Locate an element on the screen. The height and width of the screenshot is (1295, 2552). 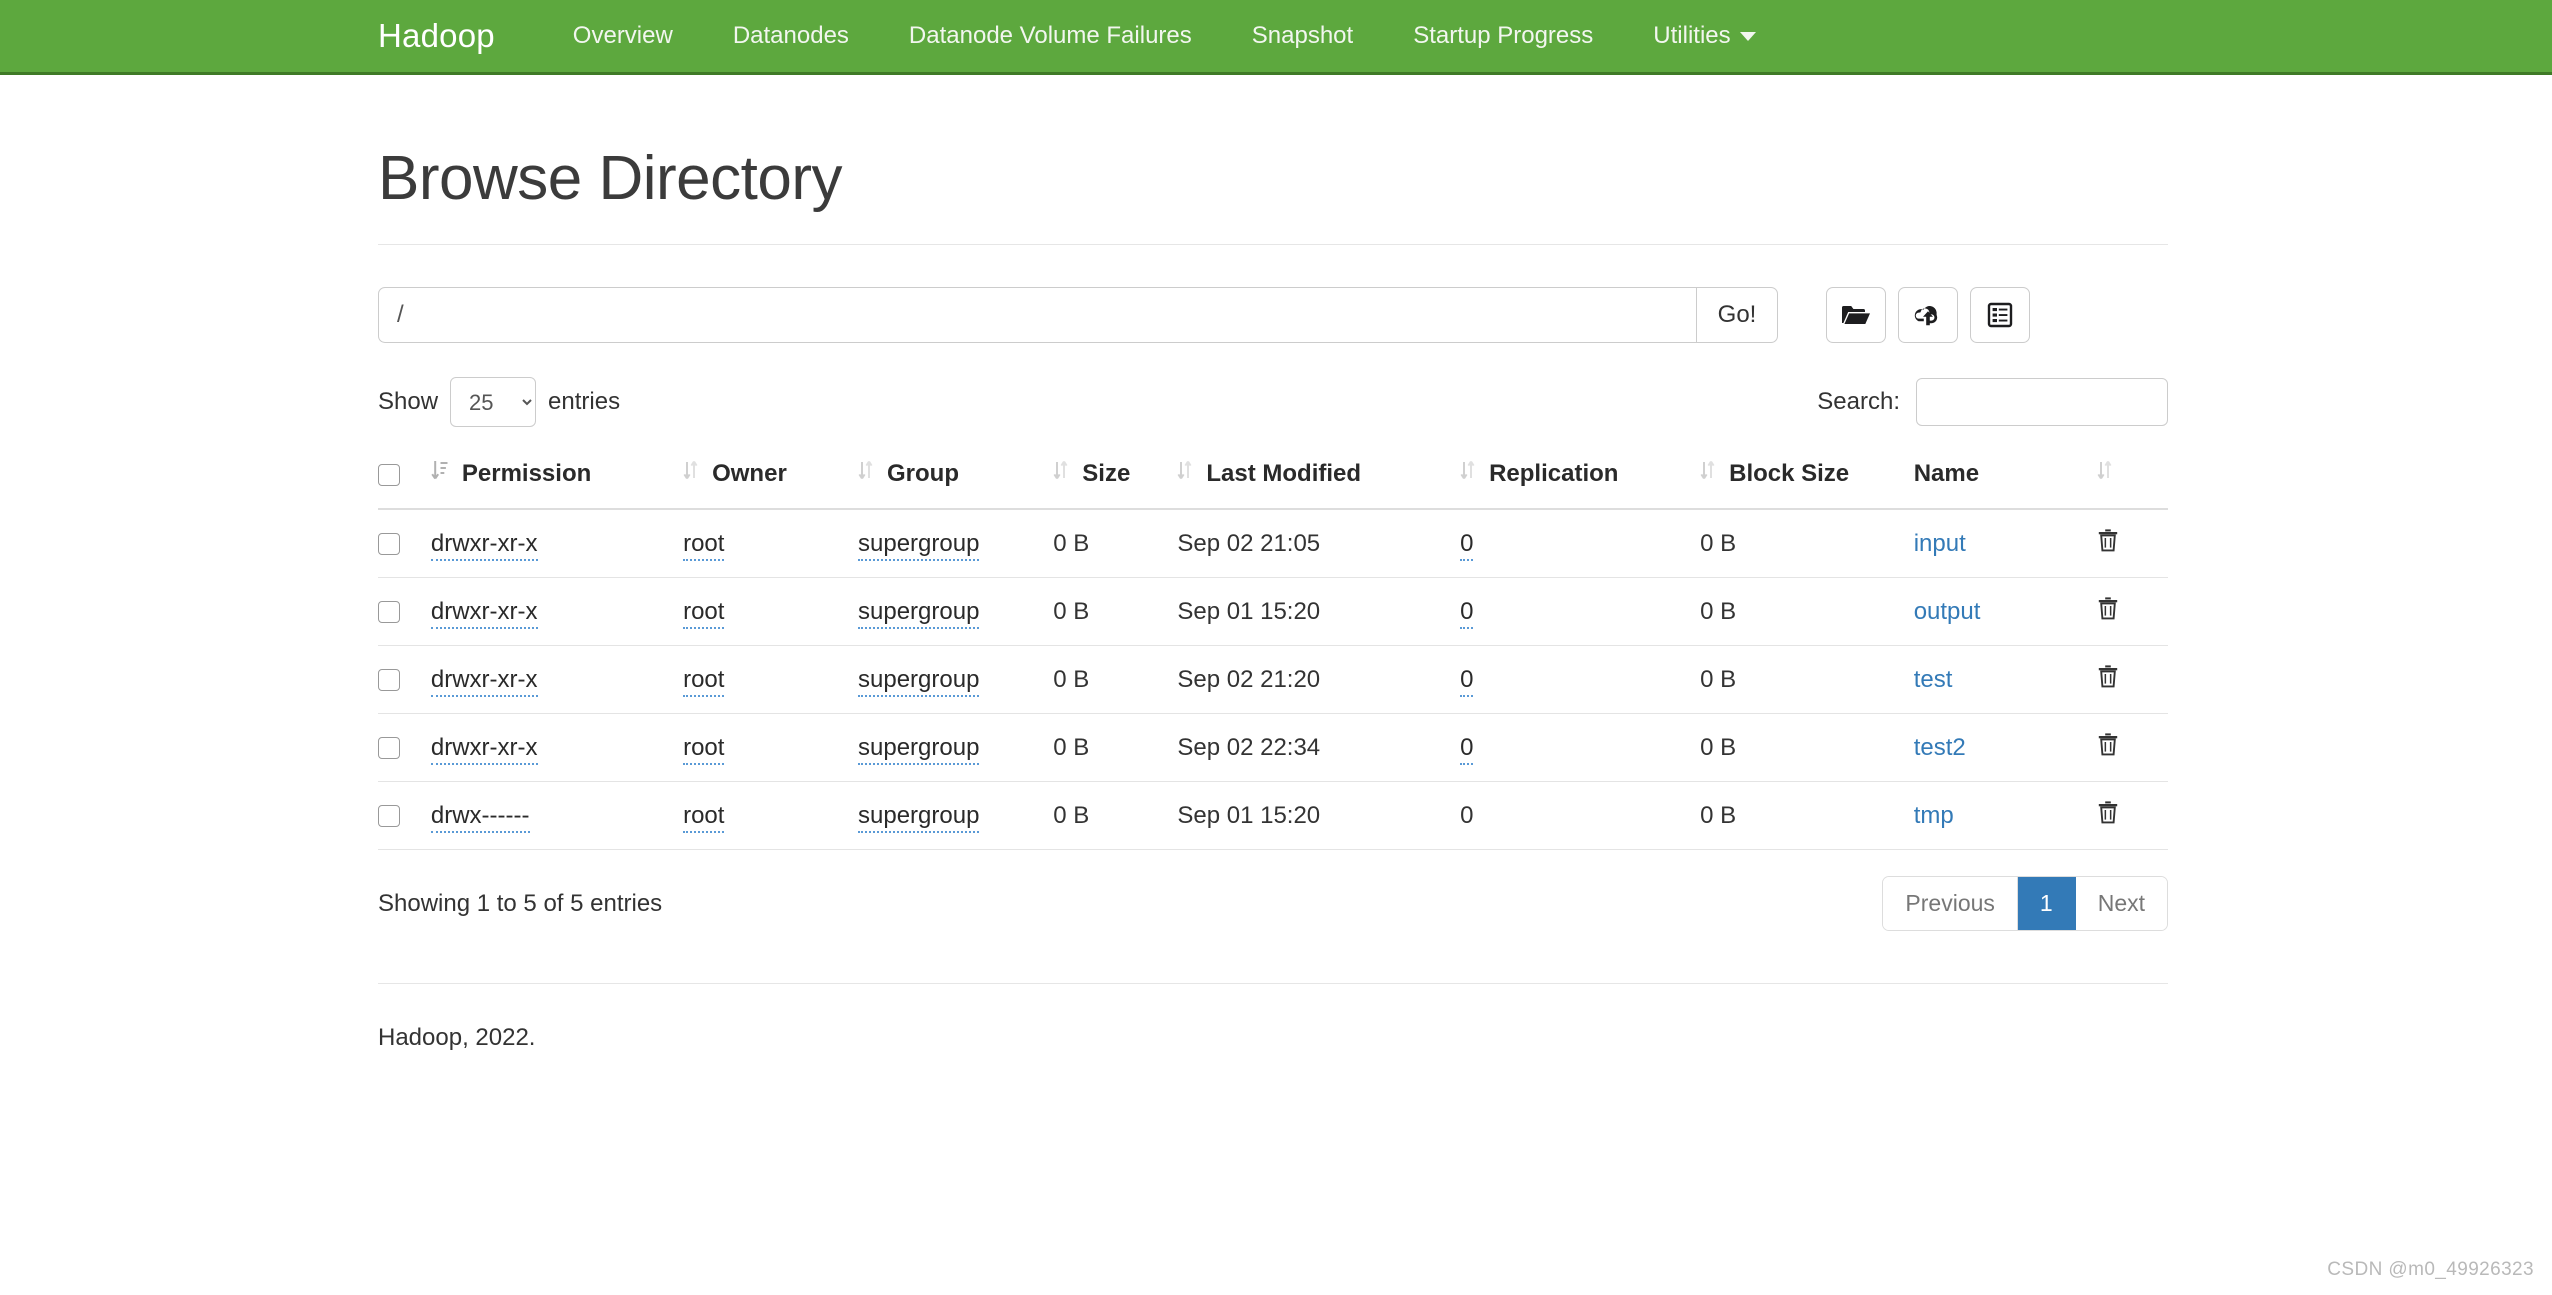
file-name-link: output is located at coordinates (1947, 611).